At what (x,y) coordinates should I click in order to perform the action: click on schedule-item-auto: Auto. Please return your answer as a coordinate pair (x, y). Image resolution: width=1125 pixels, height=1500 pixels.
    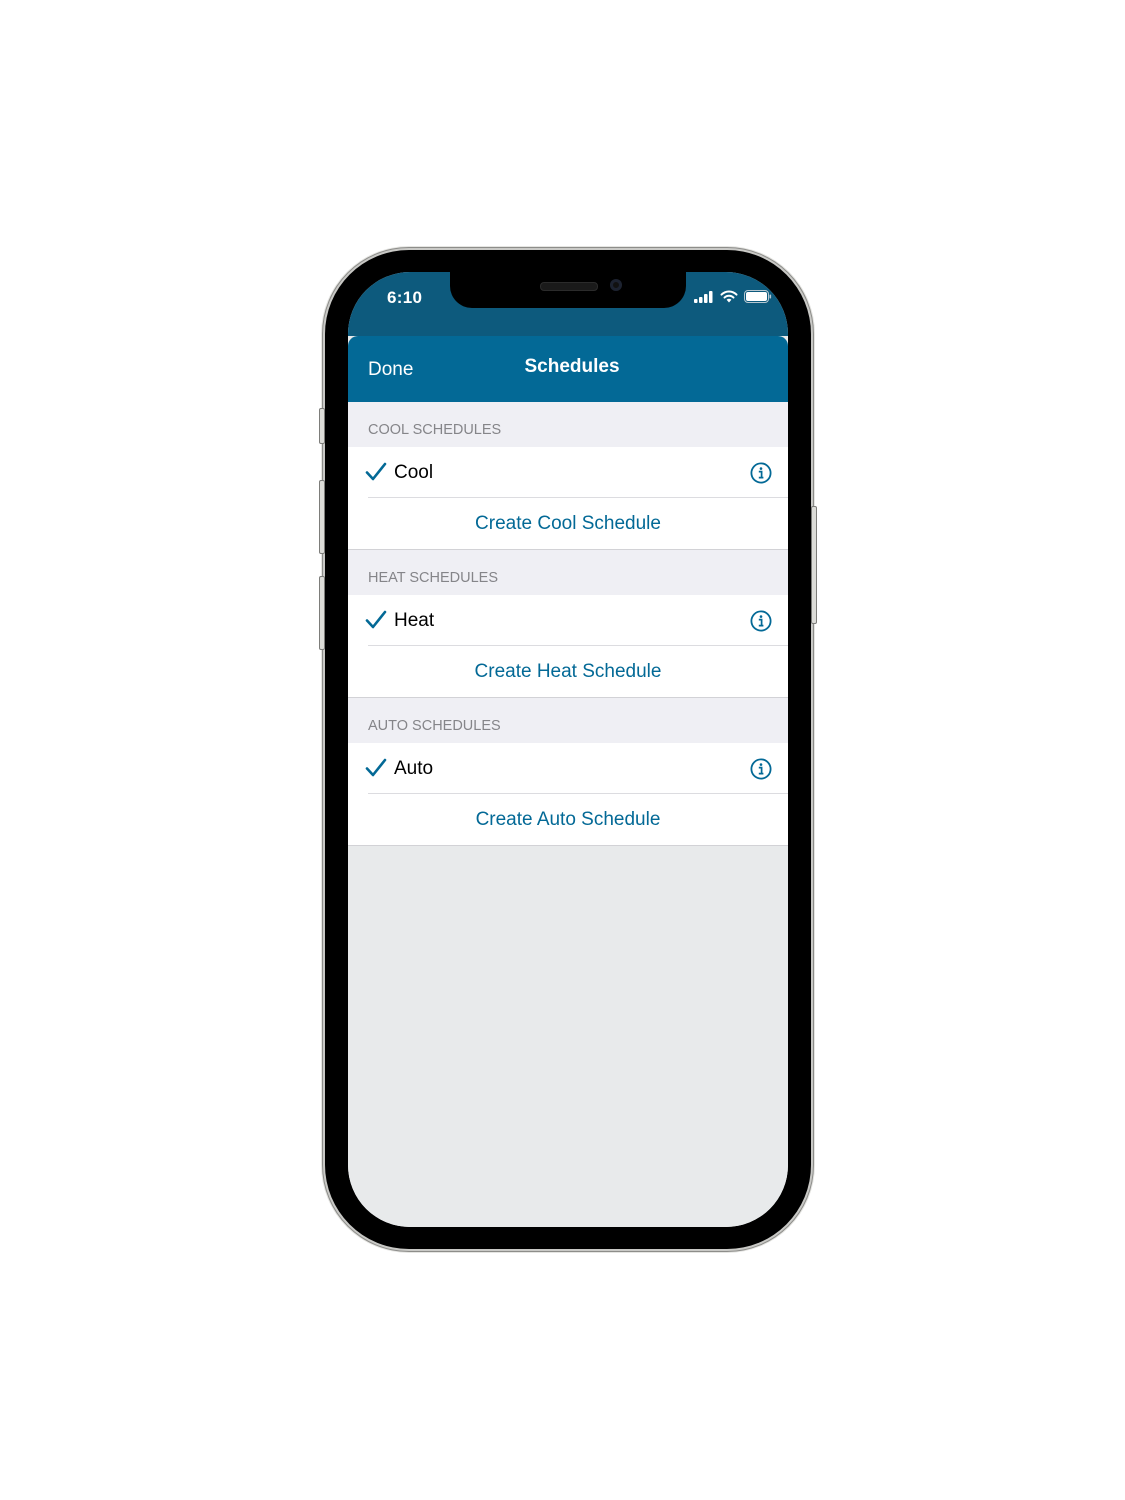
    Looking at the image, I should click on (568, 768).